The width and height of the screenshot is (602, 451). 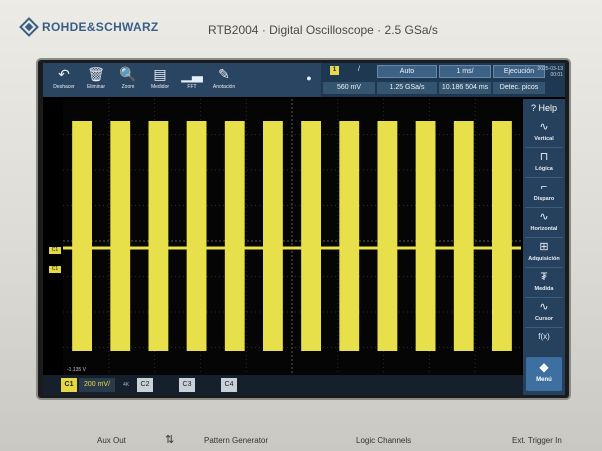 I want to click on datetime: 2025-03-13 00:01, so click(x=550, y=72).